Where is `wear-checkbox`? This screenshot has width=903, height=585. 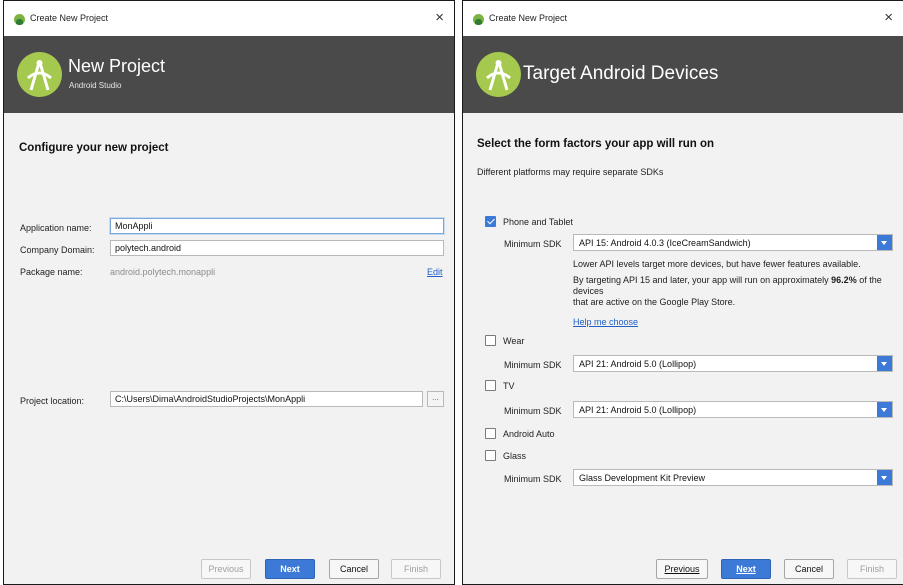 wear-checkbox is located at coordinates (490, 340).